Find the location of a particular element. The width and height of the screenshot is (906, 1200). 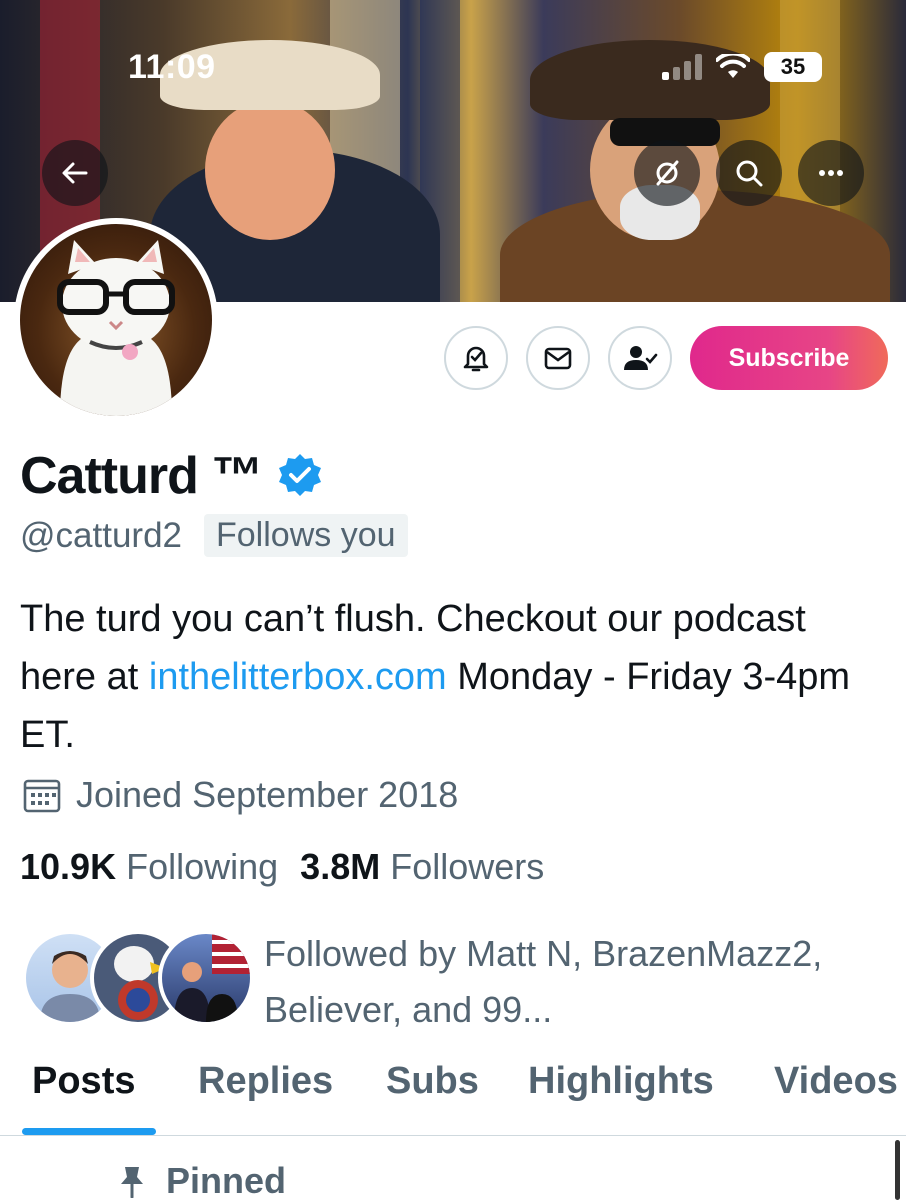

battery-indicator: 35 is located at coordinates (793, 67).